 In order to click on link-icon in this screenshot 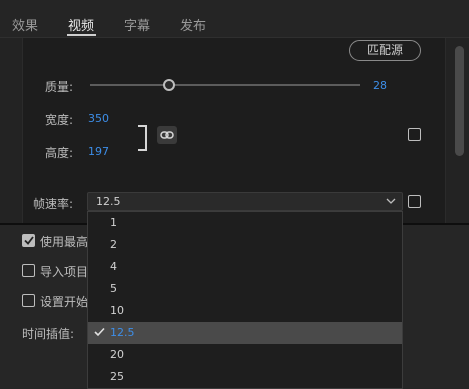, I will do `click(167, 135)`.